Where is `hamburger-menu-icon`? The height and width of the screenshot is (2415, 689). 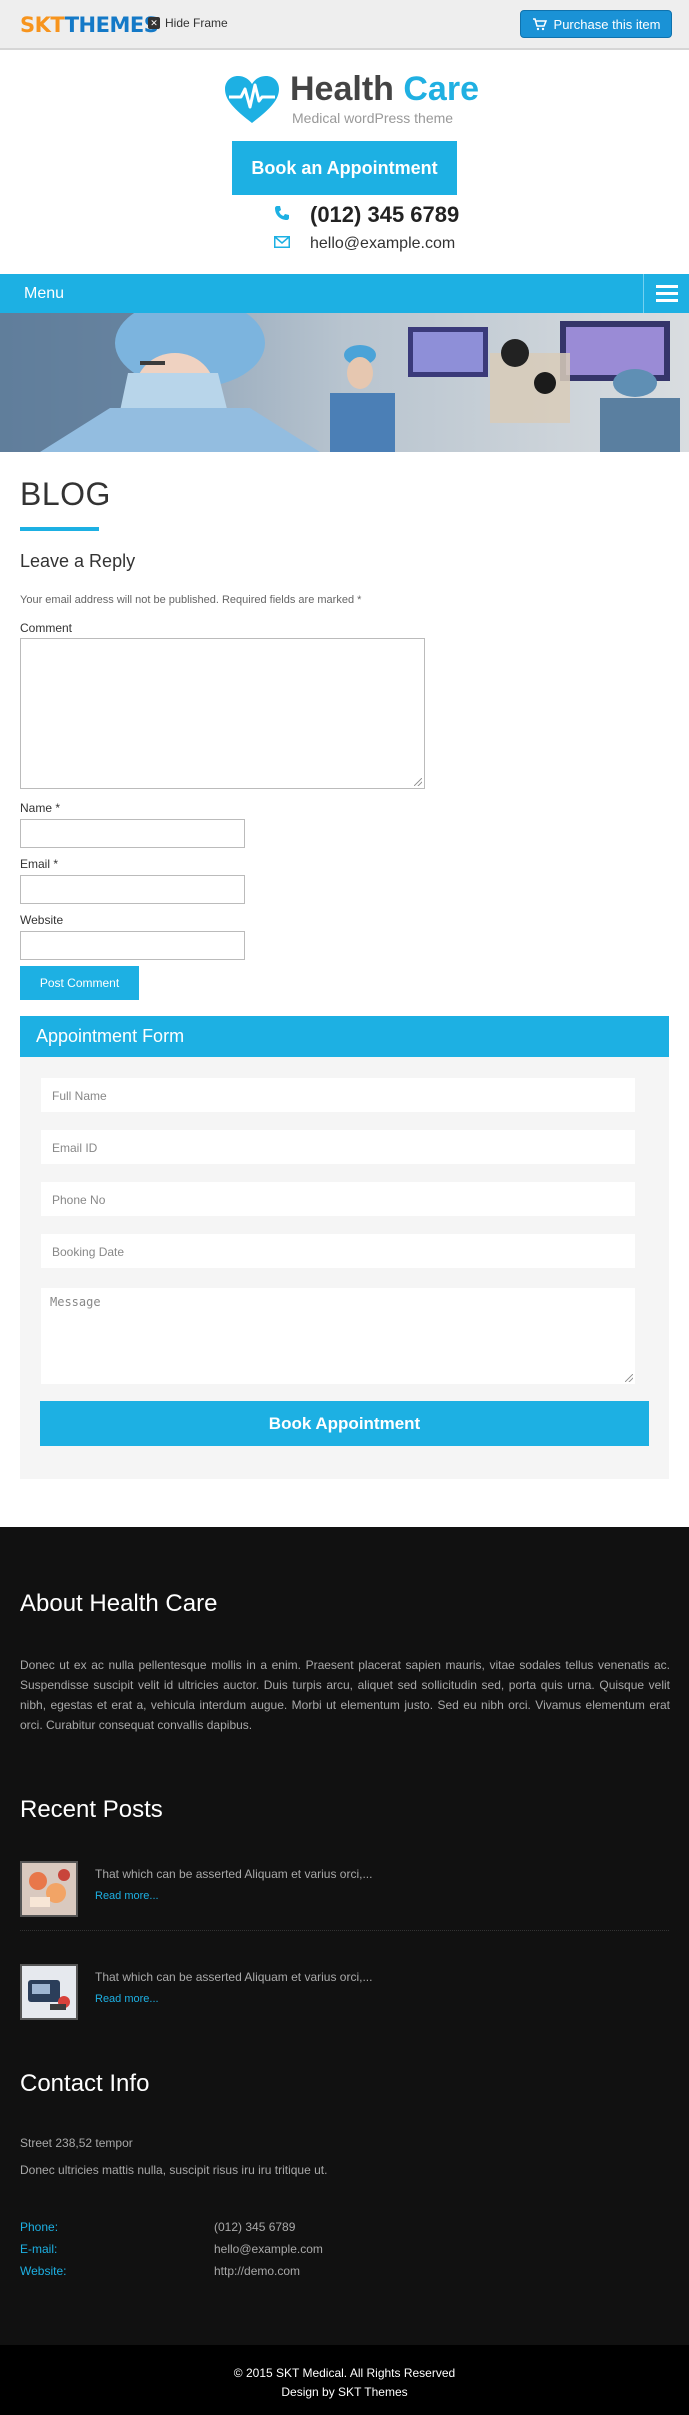
hamburger-menu-icon is located at coordinates (666, 293).